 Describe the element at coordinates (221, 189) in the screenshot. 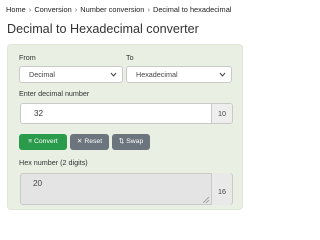

I see `output-base-addon: 16` at that location.